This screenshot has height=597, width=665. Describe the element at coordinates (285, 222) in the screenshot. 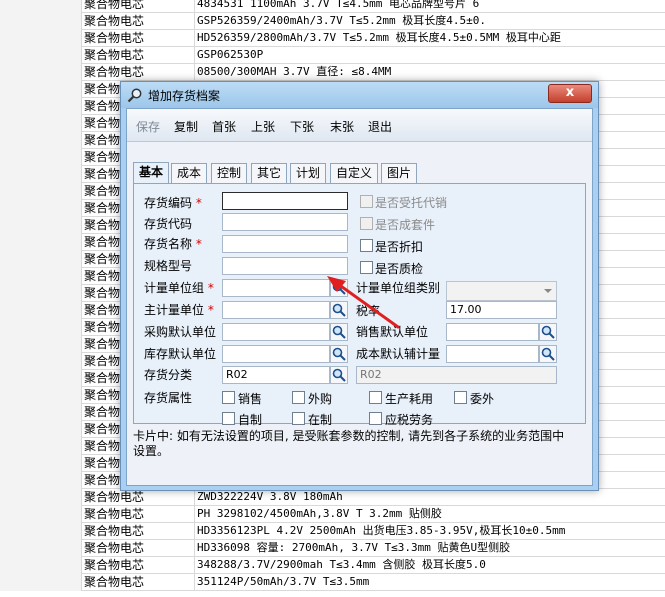

I see `alias-input` at that location.